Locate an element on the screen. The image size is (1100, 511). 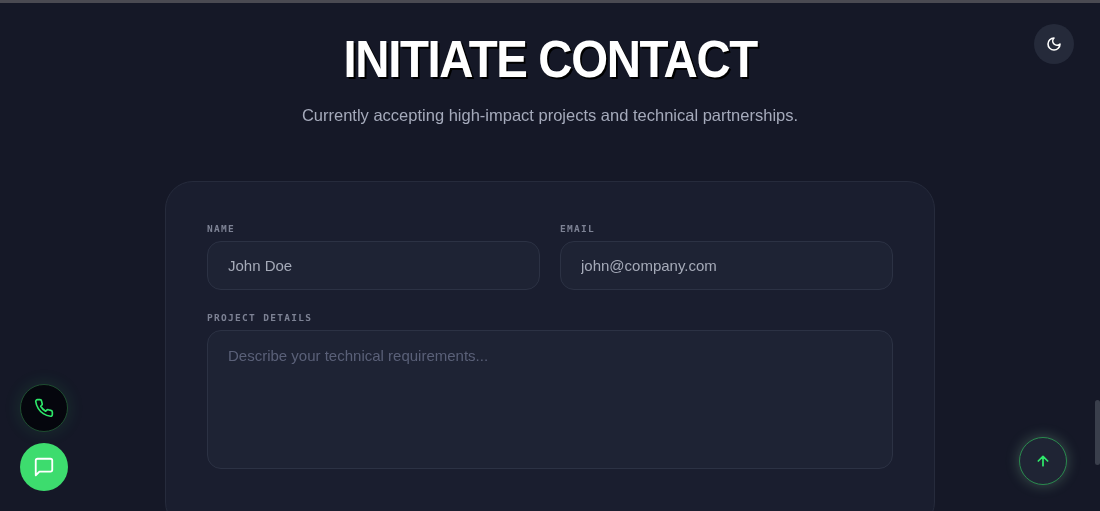
chat-button is located at coordinates (44, 467).